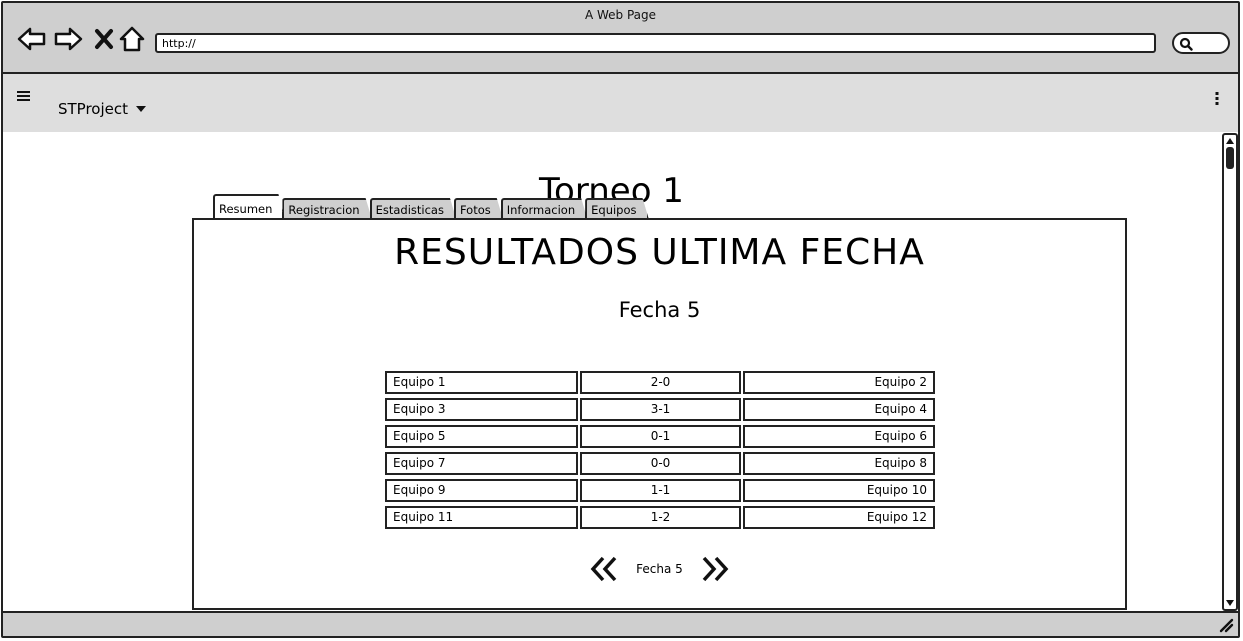 This screenshot has height=641, width=1243. Describe the element at coordinates (93, 109) in the screenshot. I see `project-name: STProject` at that location.